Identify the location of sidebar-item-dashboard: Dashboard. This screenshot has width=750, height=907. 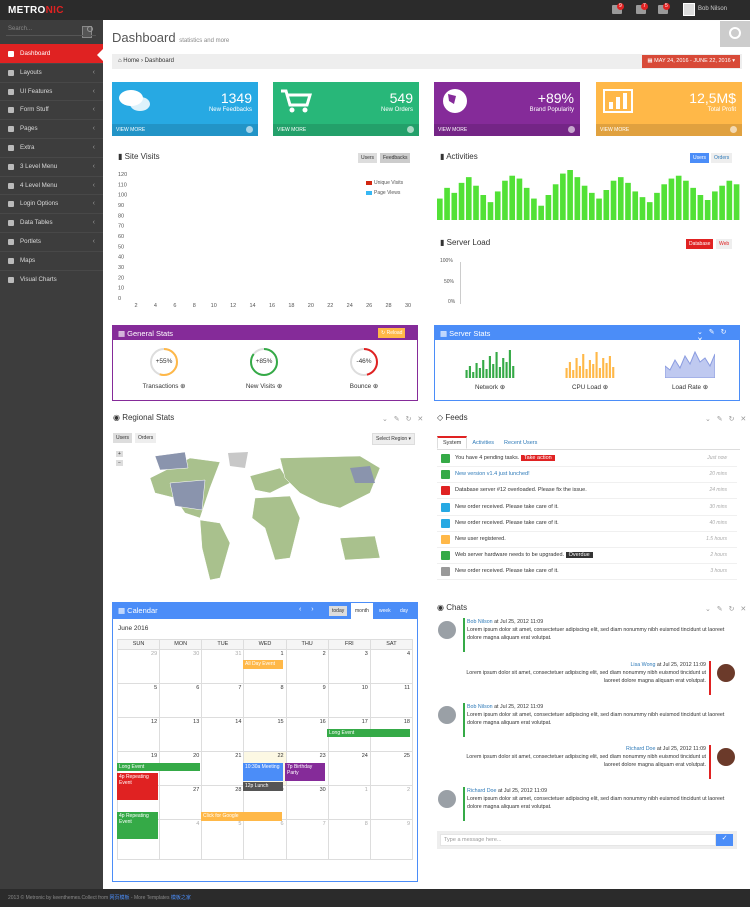
(51, 53).